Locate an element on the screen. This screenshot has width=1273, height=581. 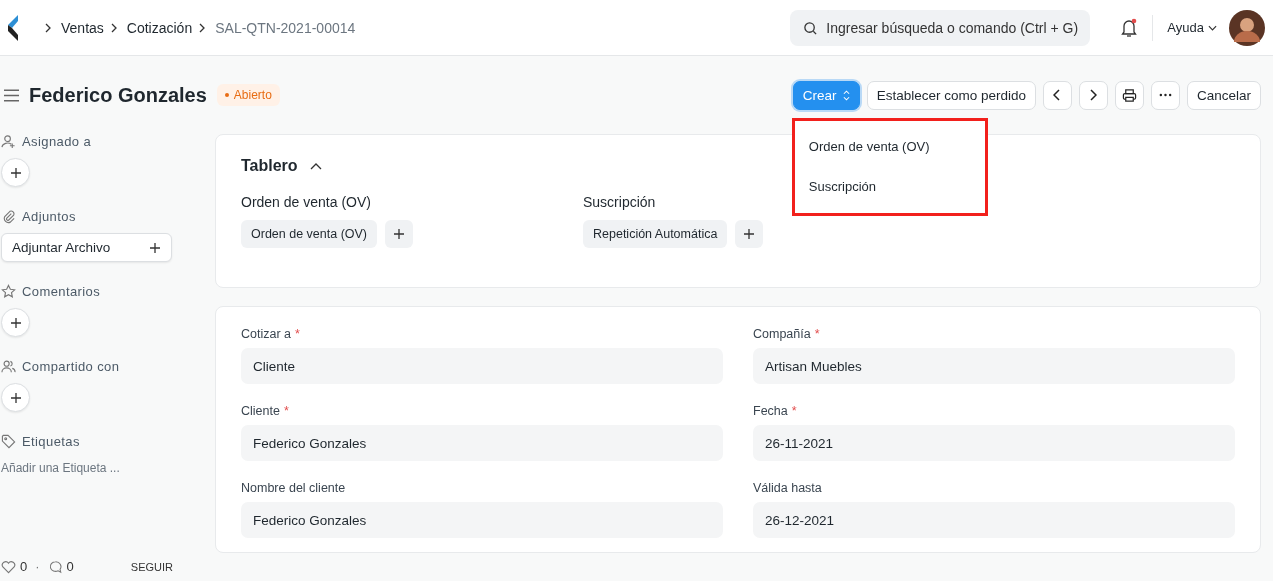
input-field: 26-12-2021 is located at coordinates (994, 520).